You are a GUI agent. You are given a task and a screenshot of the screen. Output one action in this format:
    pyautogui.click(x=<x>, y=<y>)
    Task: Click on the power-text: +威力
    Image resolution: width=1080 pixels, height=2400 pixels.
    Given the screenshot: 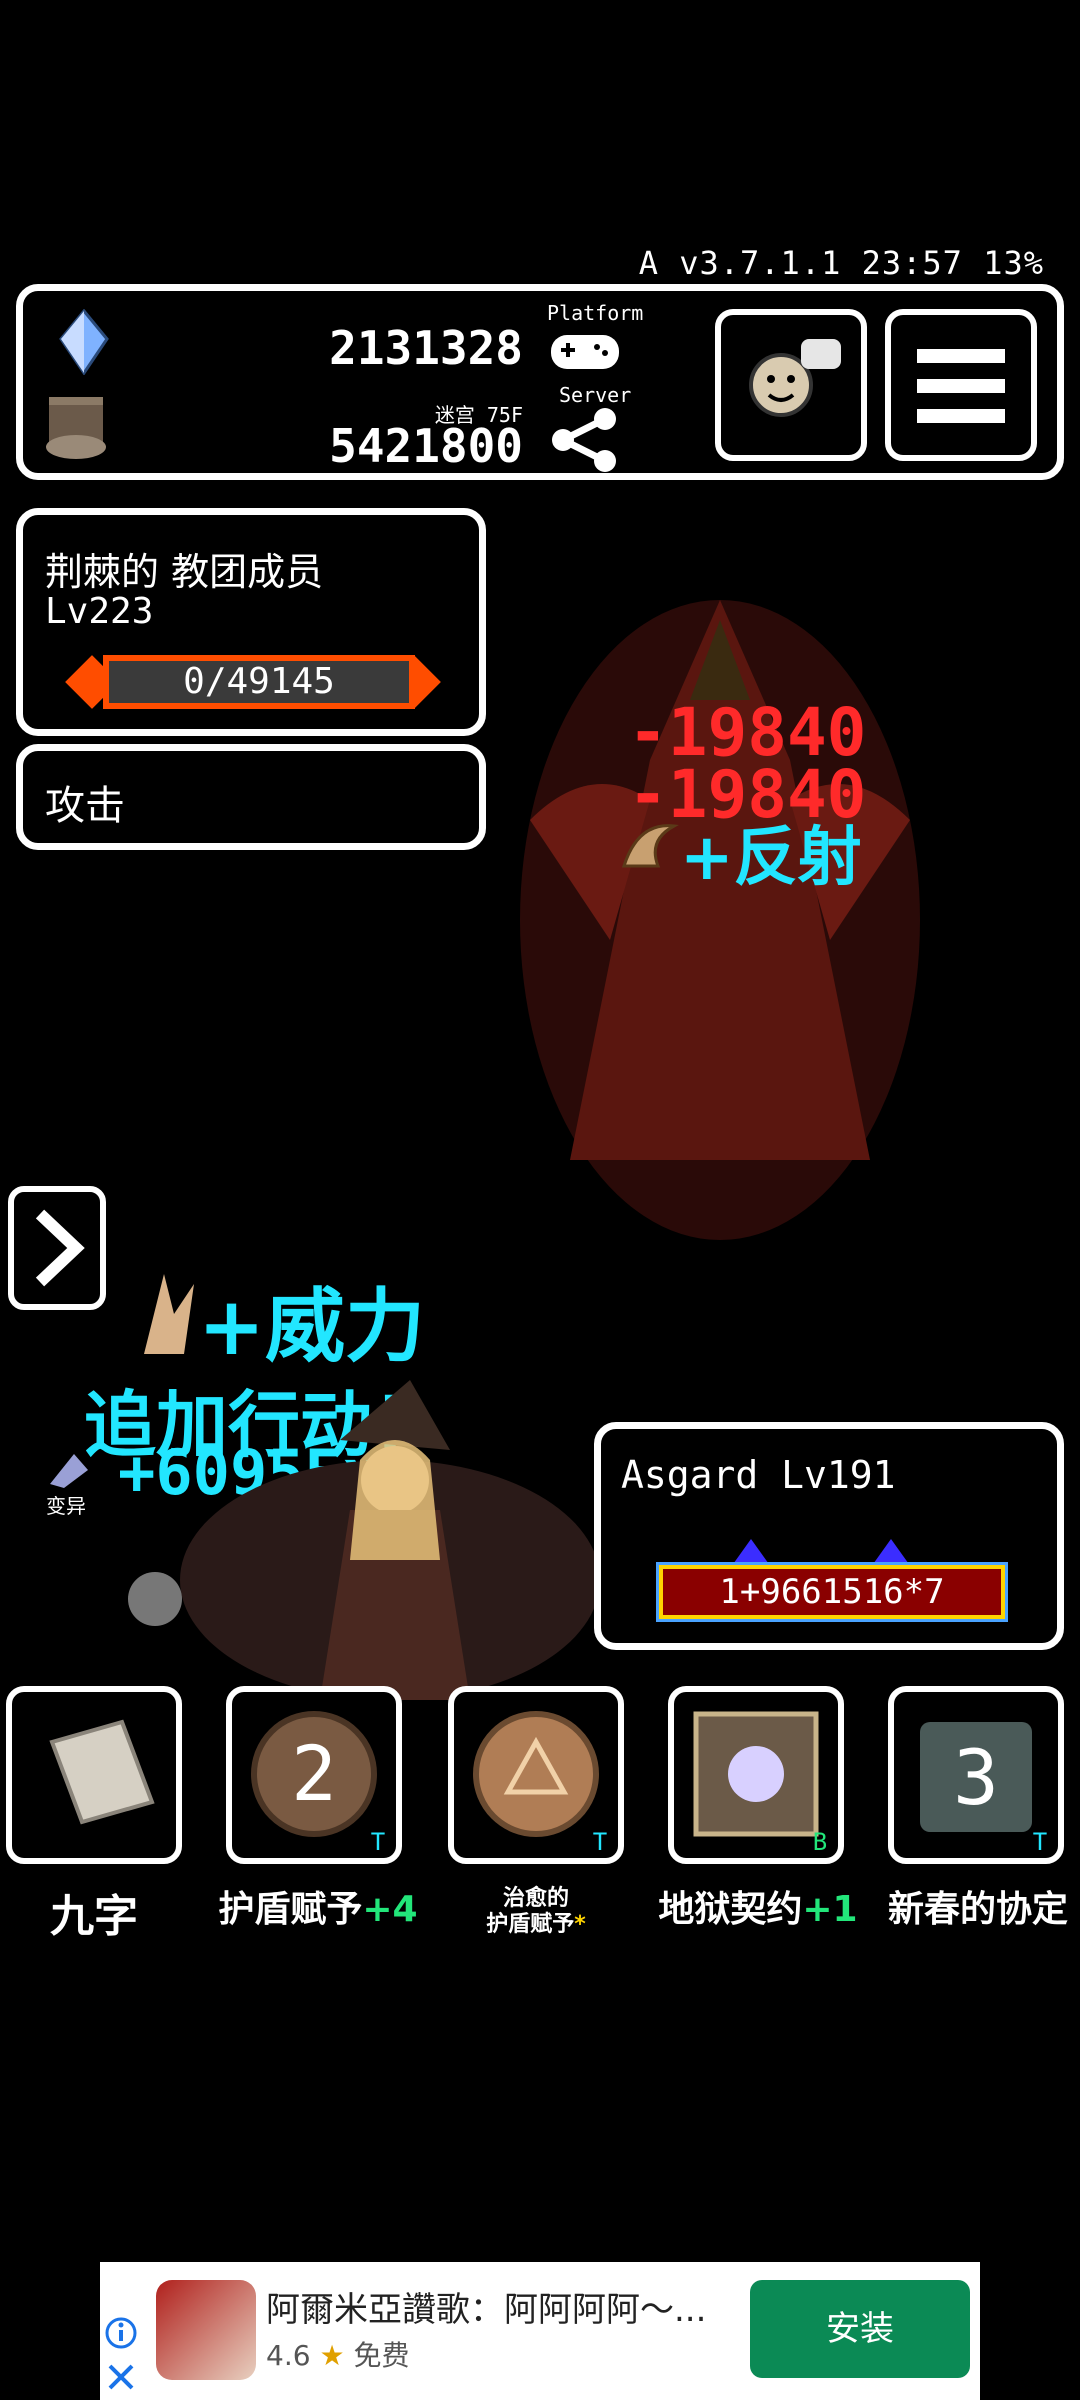 What is the action you would take?
    pyautogui.click(x=312, y=1326)
    